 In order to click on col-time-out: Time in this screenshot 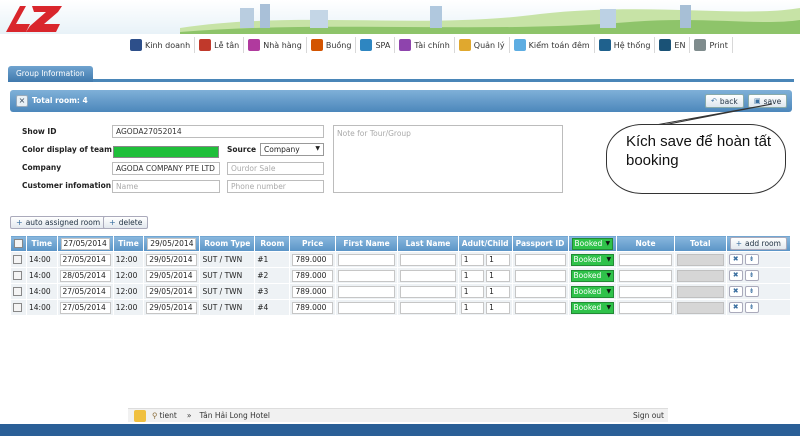, I will do `click(128, 243)`.